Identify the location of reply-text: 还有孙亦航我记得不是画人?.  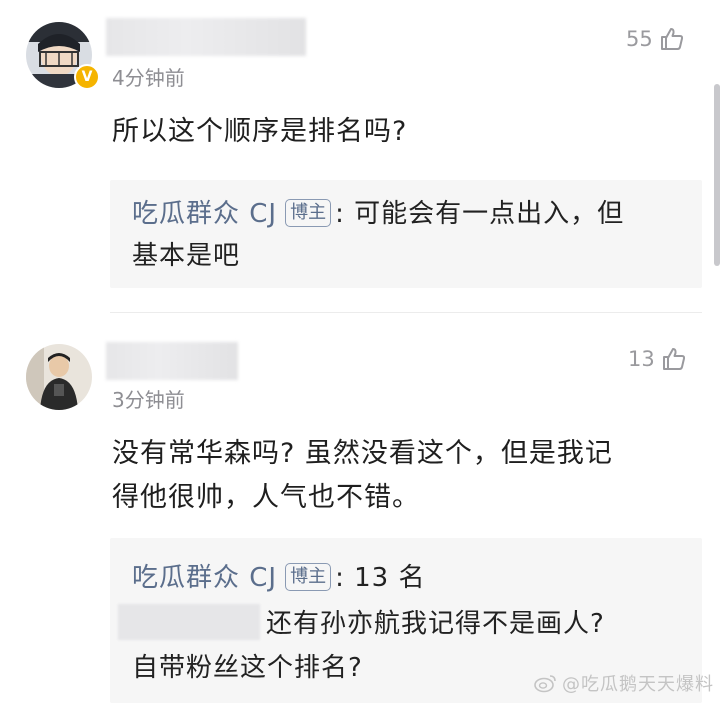
(435, 624).